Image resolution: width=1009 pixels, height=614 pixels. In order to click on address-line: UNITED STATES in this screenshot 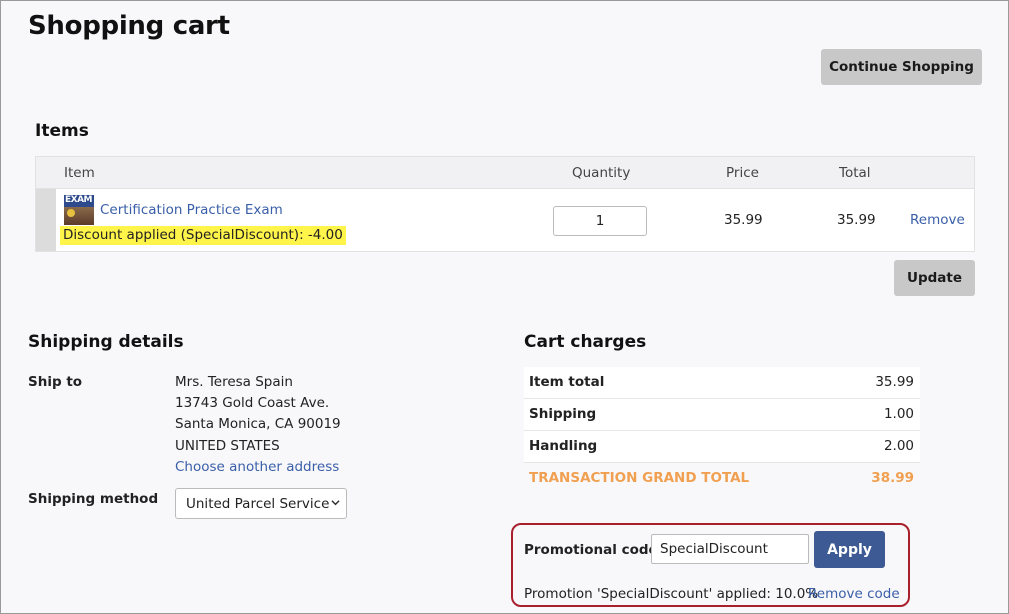, I will do `click(227, 446)`.